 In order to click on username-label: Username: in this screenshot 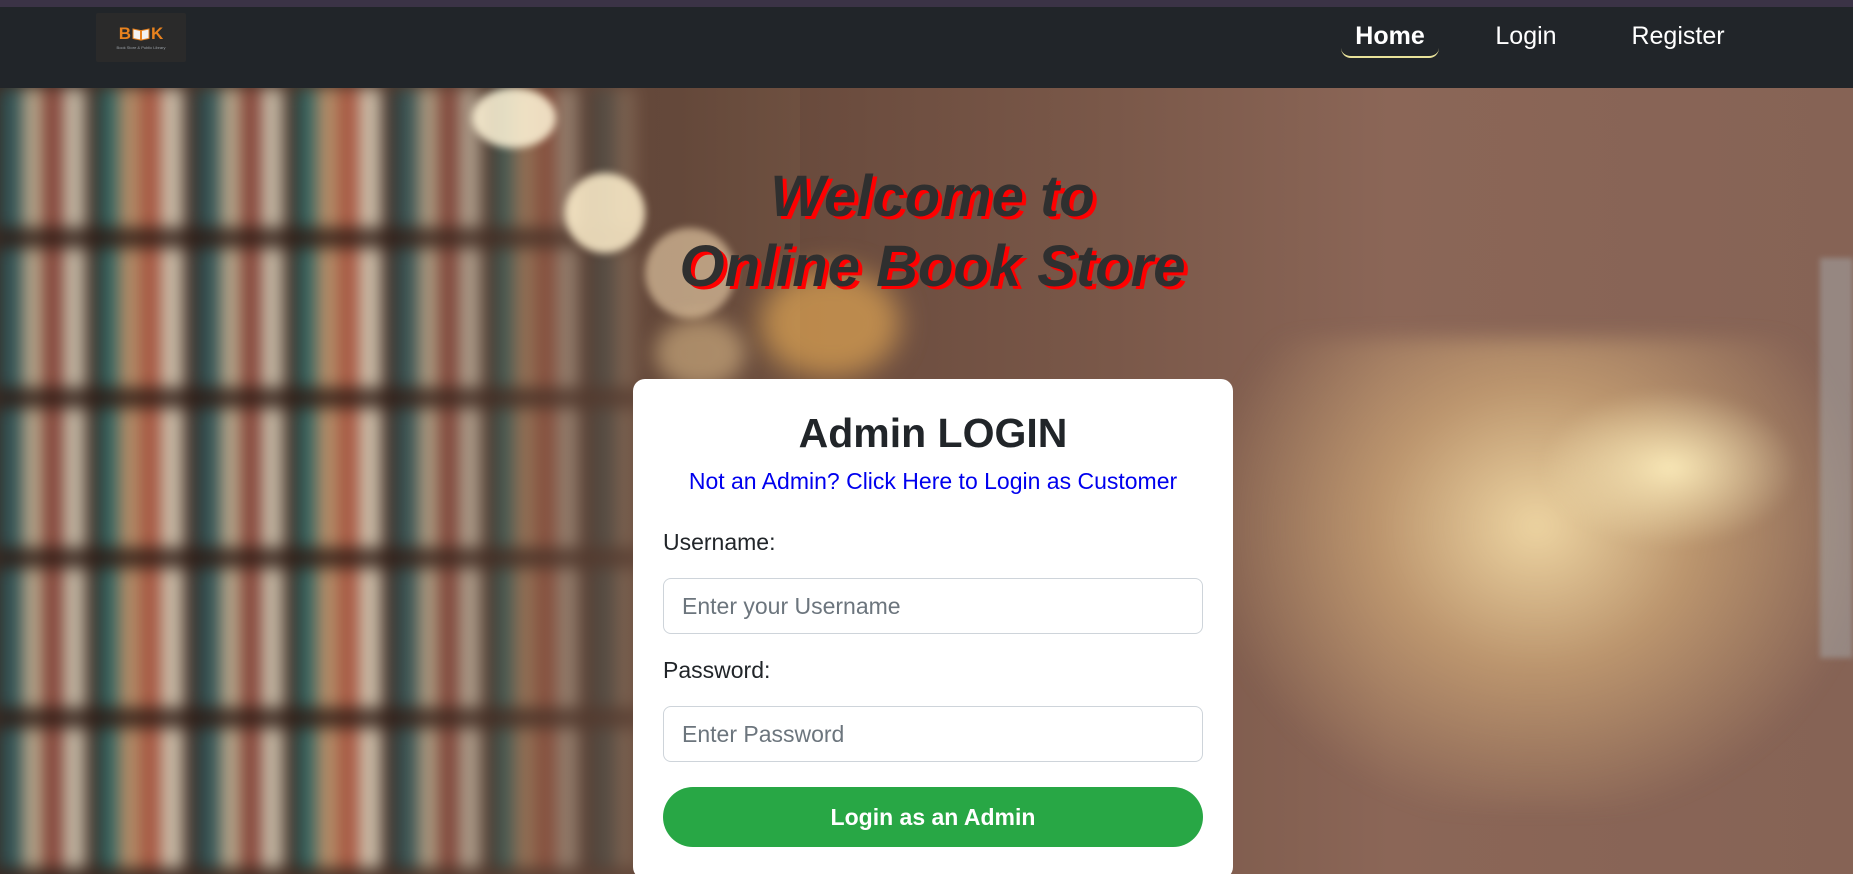, I will do `click(719, 542)`.